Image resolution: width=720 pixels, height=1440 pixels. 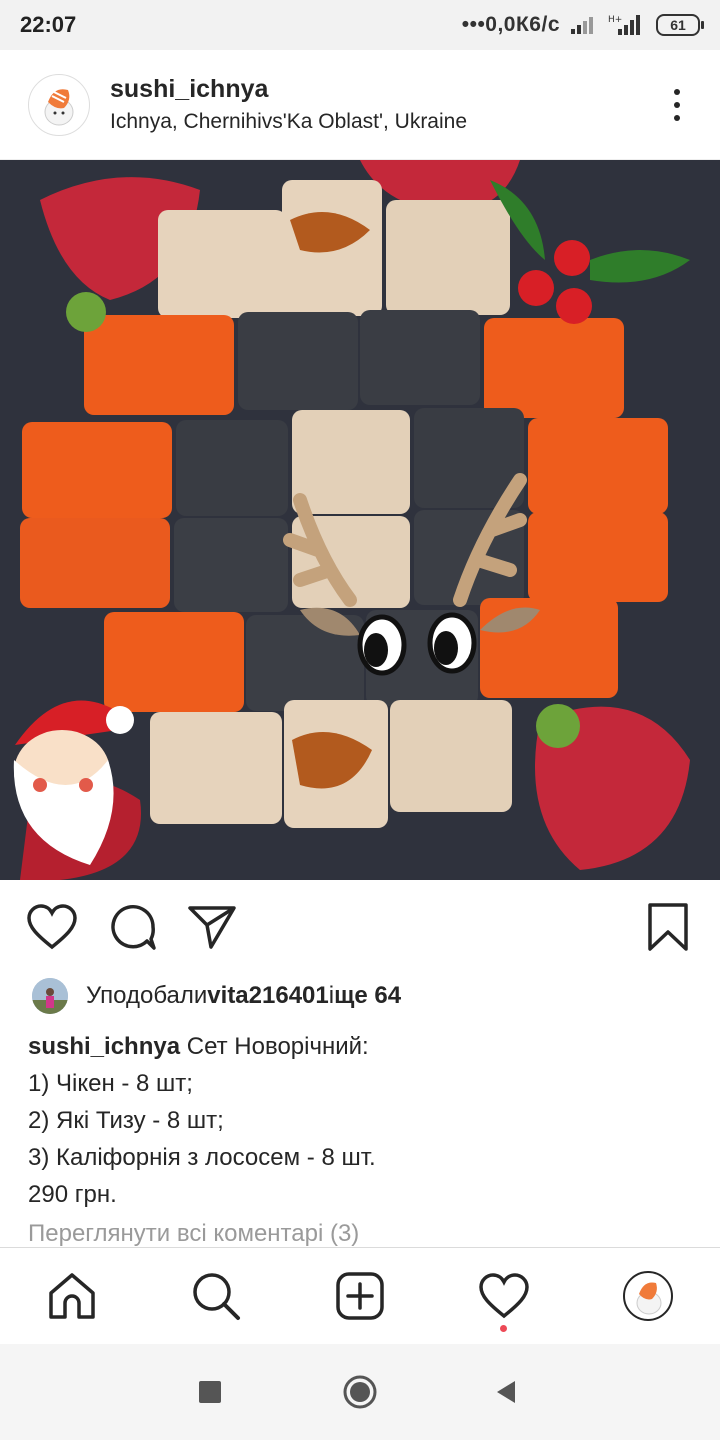 I want to click on back-triangle-icon, so click(x=506, y=1392).